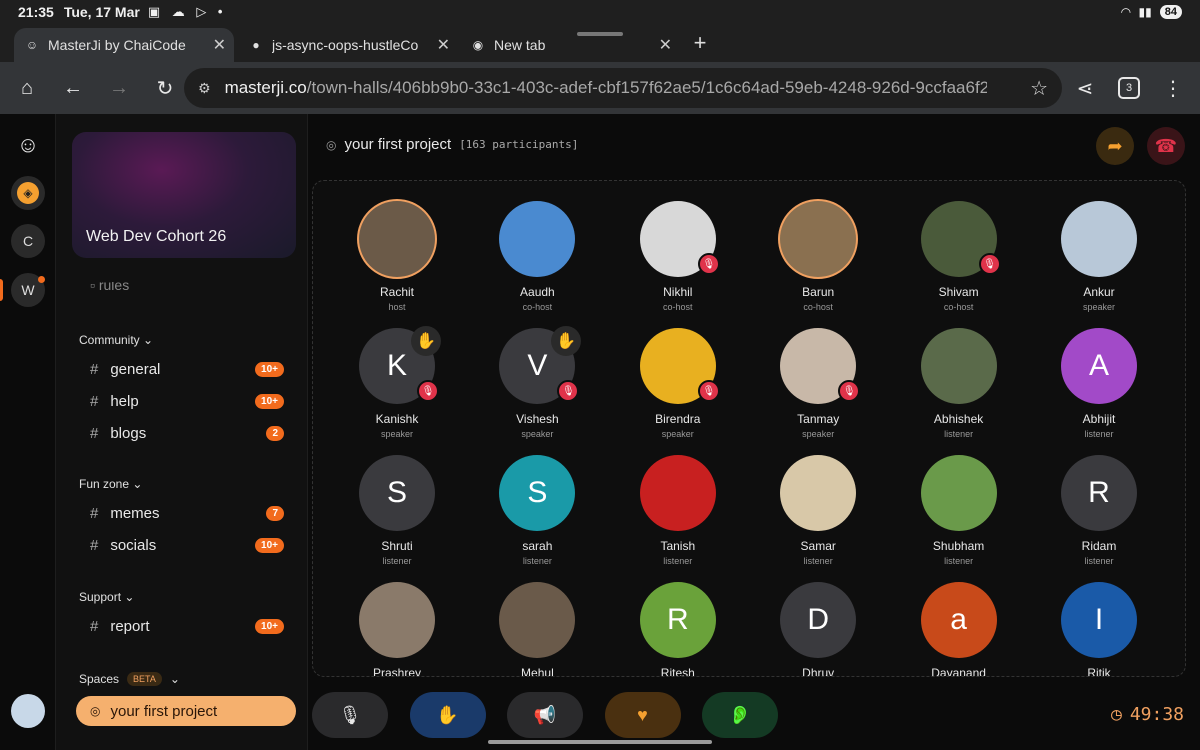 The height and width of the screenshot is (750, 1200). I want to click on mic-button: 🎙, so click(350, 715).